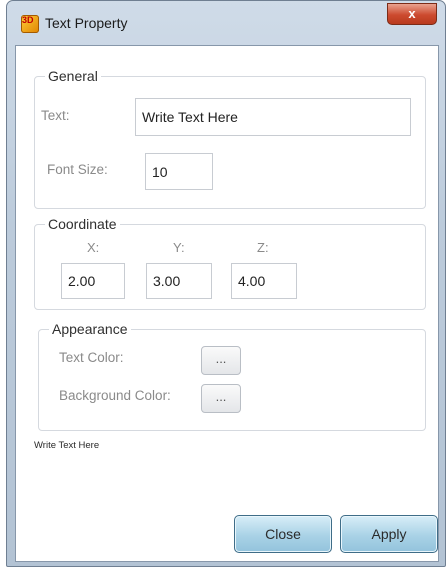 This screenshot has width=448, height=569. What do you see at coordinates (91, 357) in the screenshot?
I see `text-color-label: Text Color:` at bounding box center [91, 357].